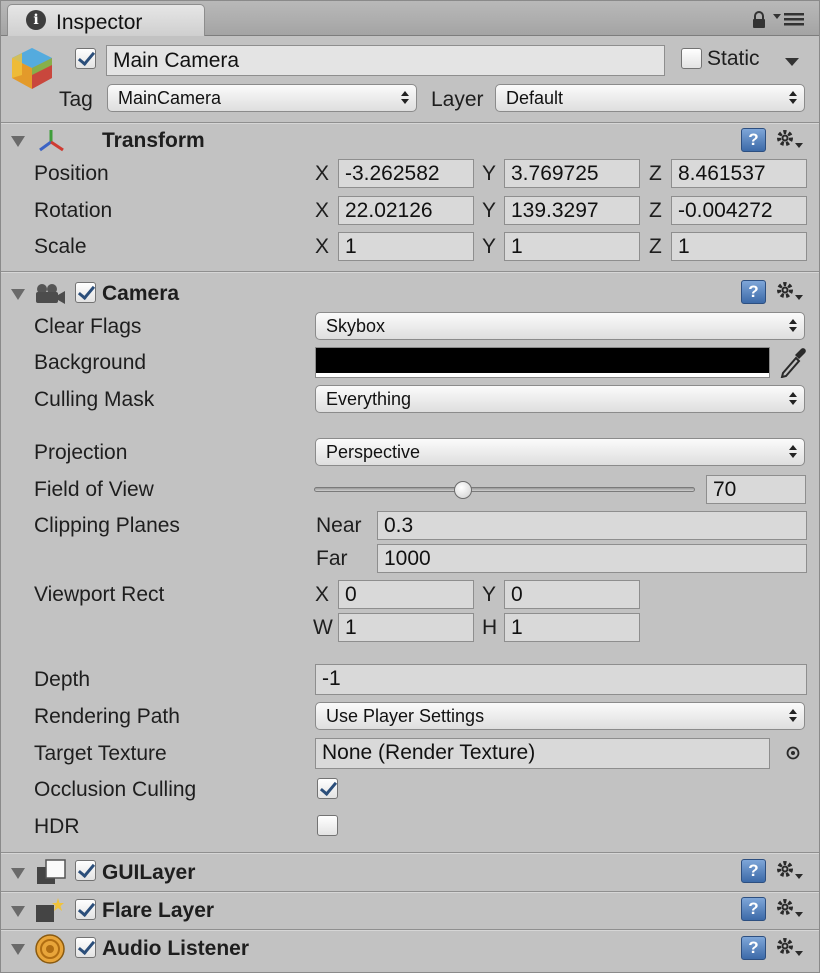 This screenshot has width=820, height=973. Describe the element at coordinates (50, 294) in the screenshot. I see `camera-icon` at that location.